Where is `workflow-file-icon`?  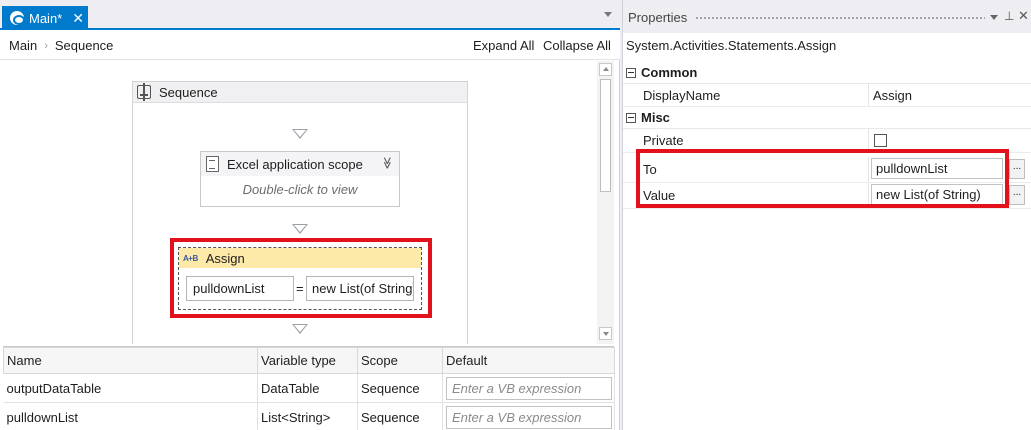
workflow-file-icon is located at coordinates (17, 18).